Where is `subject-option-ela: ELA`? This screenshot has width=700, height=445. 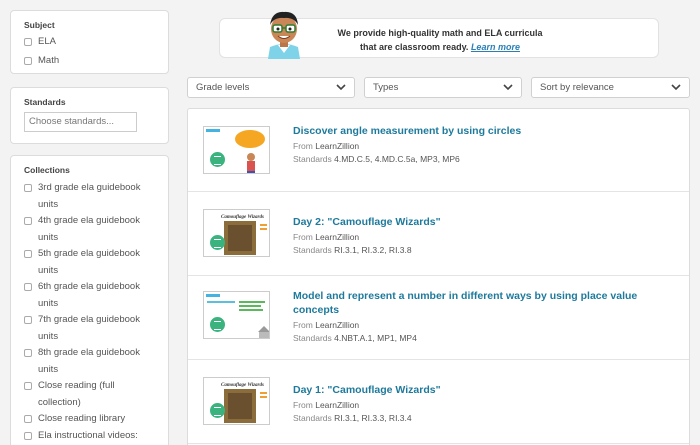 subject-option-ela: ELA is located at coordinates (89, 42).